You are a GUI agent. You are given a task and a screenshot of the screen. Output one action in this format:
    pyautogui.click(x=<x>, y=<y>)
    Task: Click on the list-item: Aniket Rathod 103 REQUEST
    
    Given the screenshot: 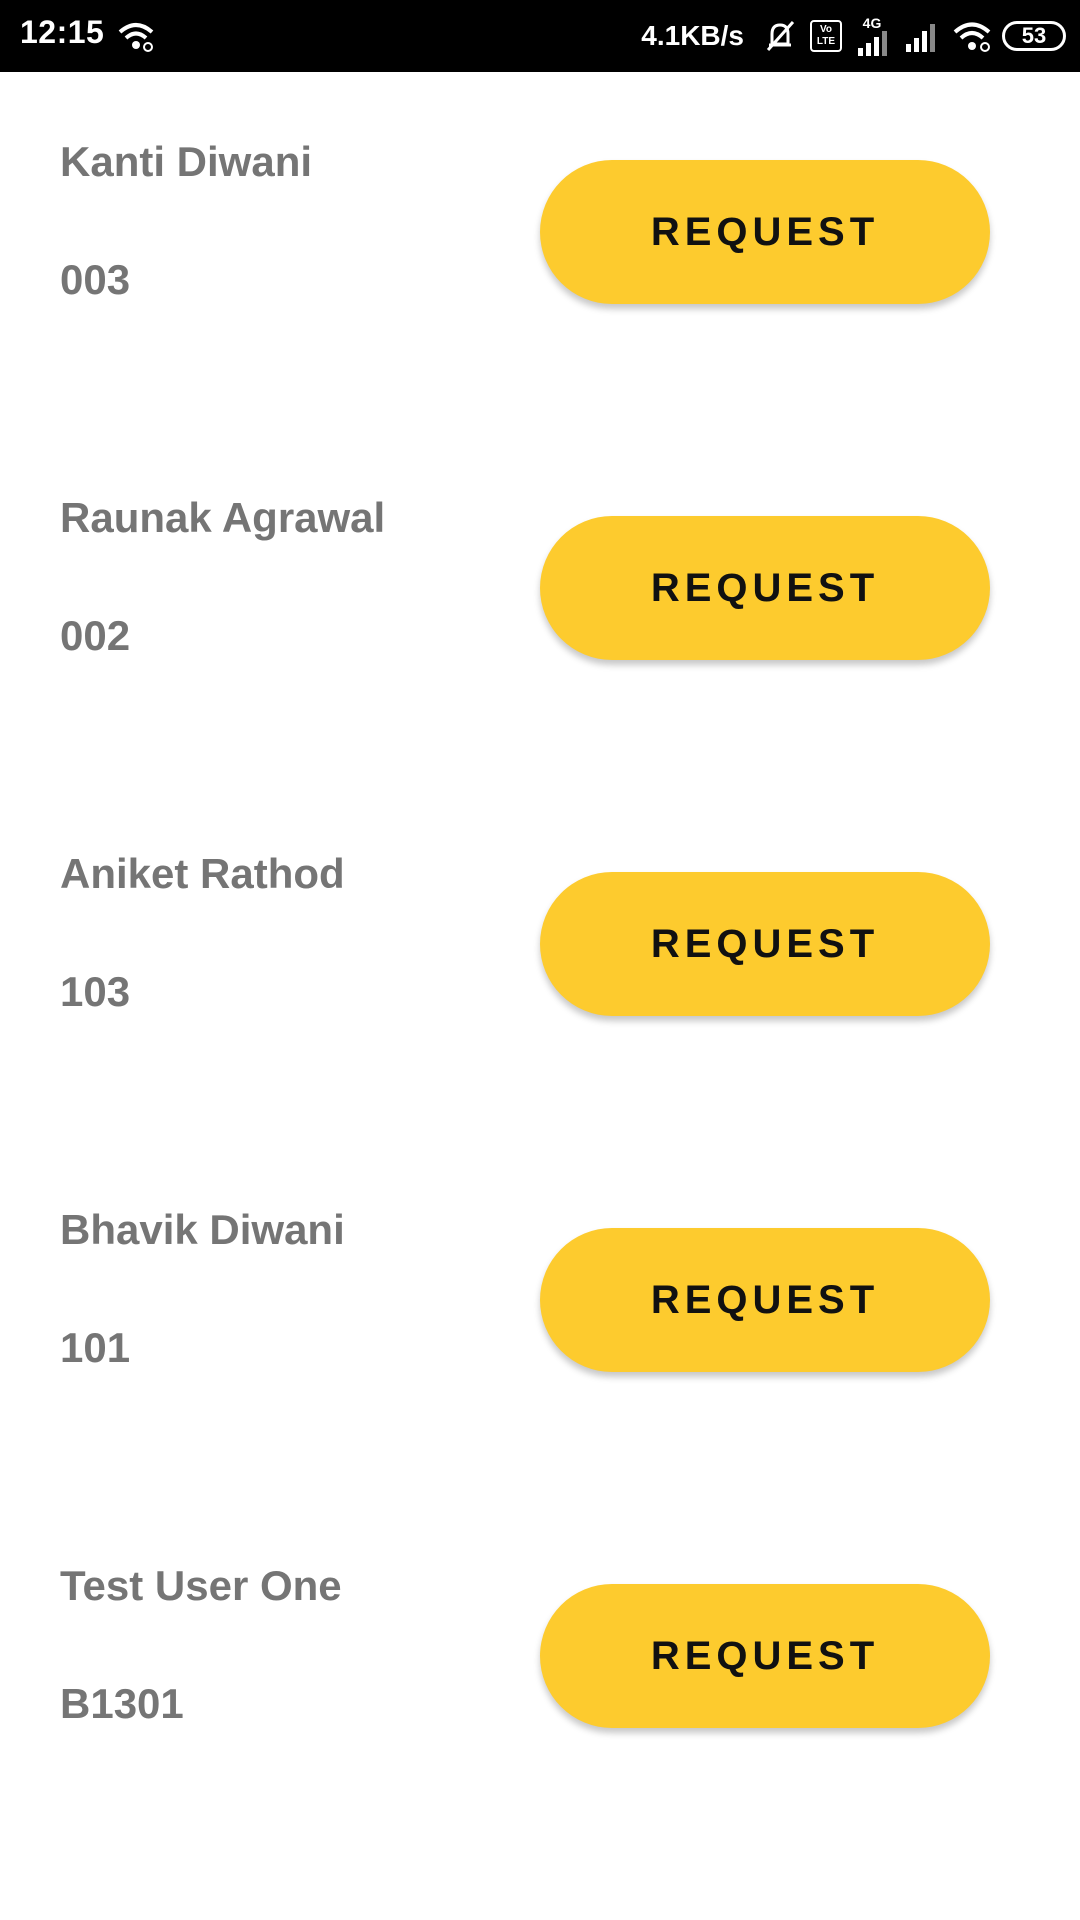 What is the action you would take?
    pyautogui.click(x=540, y=914)
    